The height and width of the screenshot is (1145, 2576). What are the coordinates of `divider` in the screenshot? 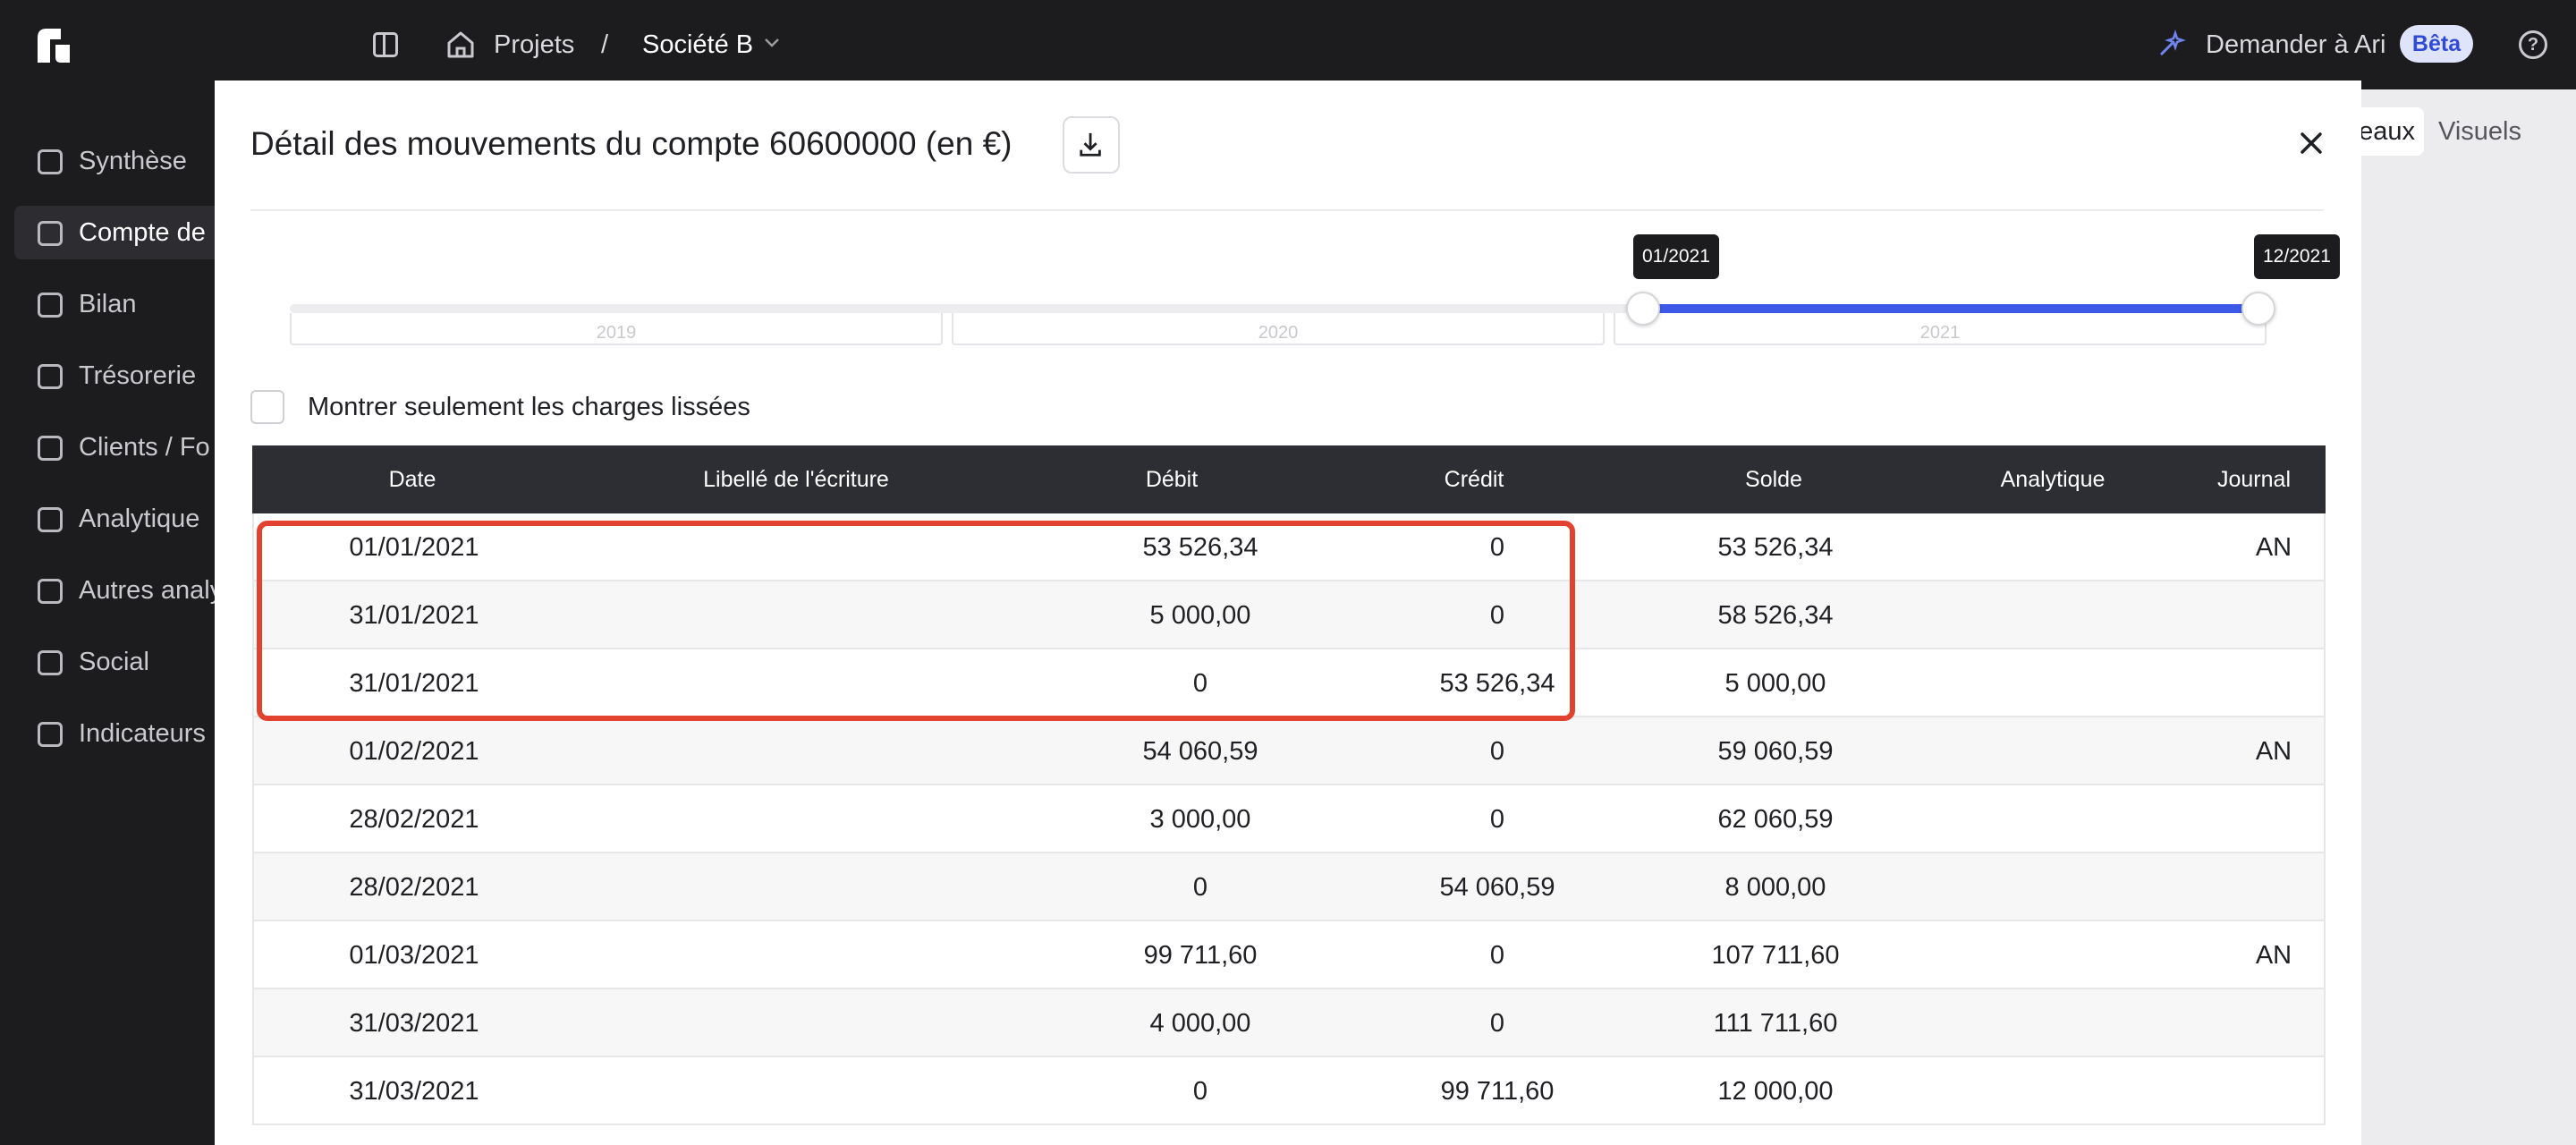 It's located at (1287, 210).